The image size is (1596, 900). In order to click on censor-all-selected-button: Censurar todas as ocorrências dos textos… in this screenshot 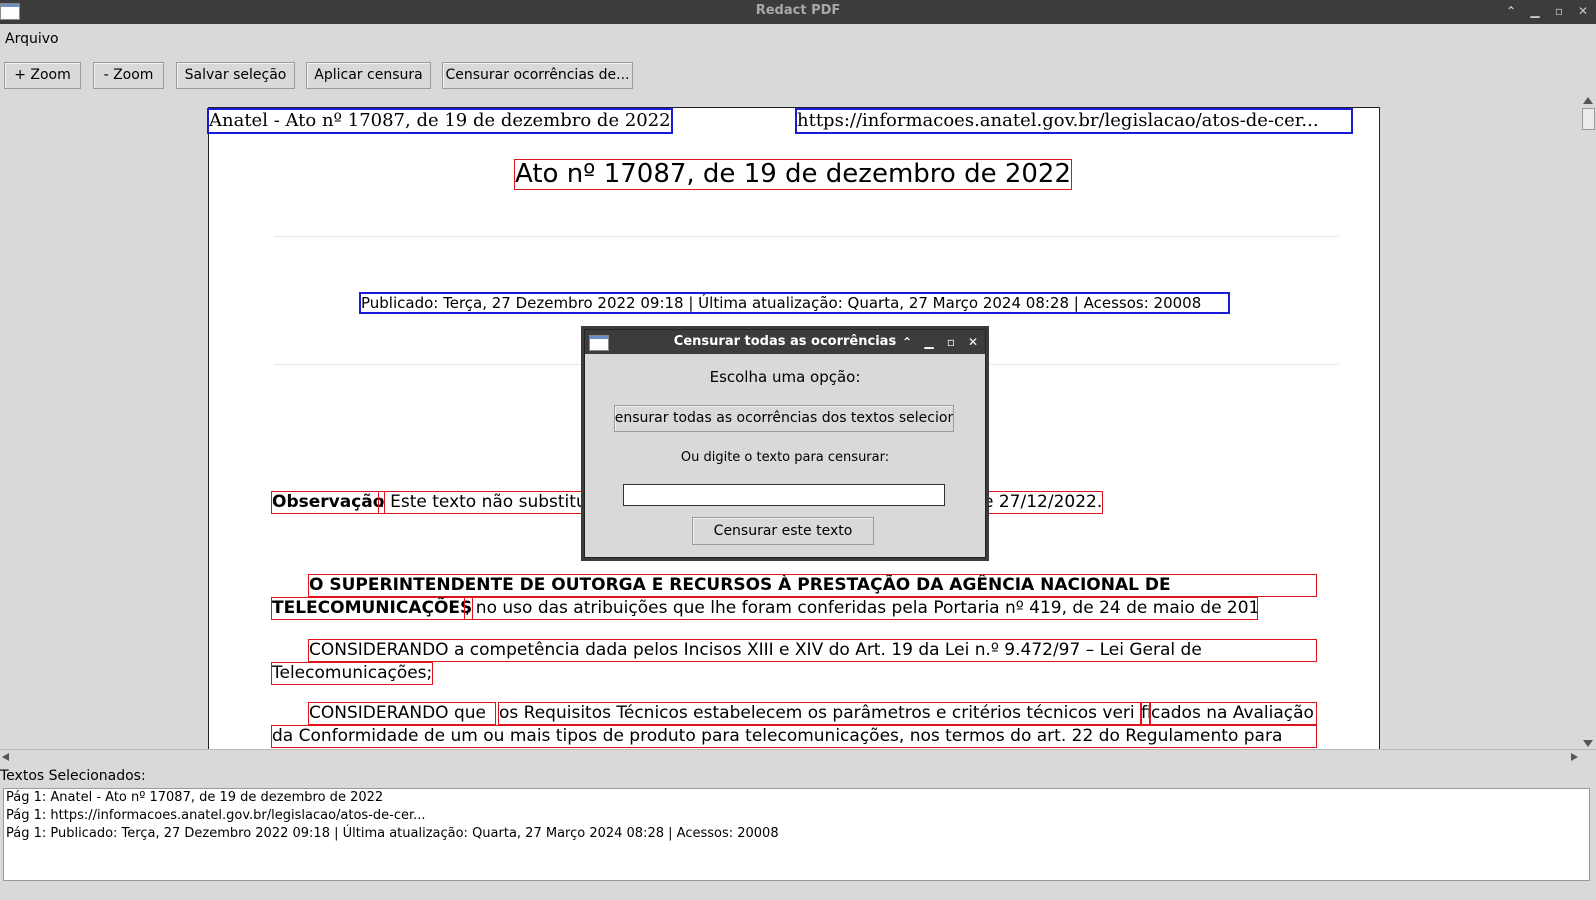, I will do `click(784, 418)`.